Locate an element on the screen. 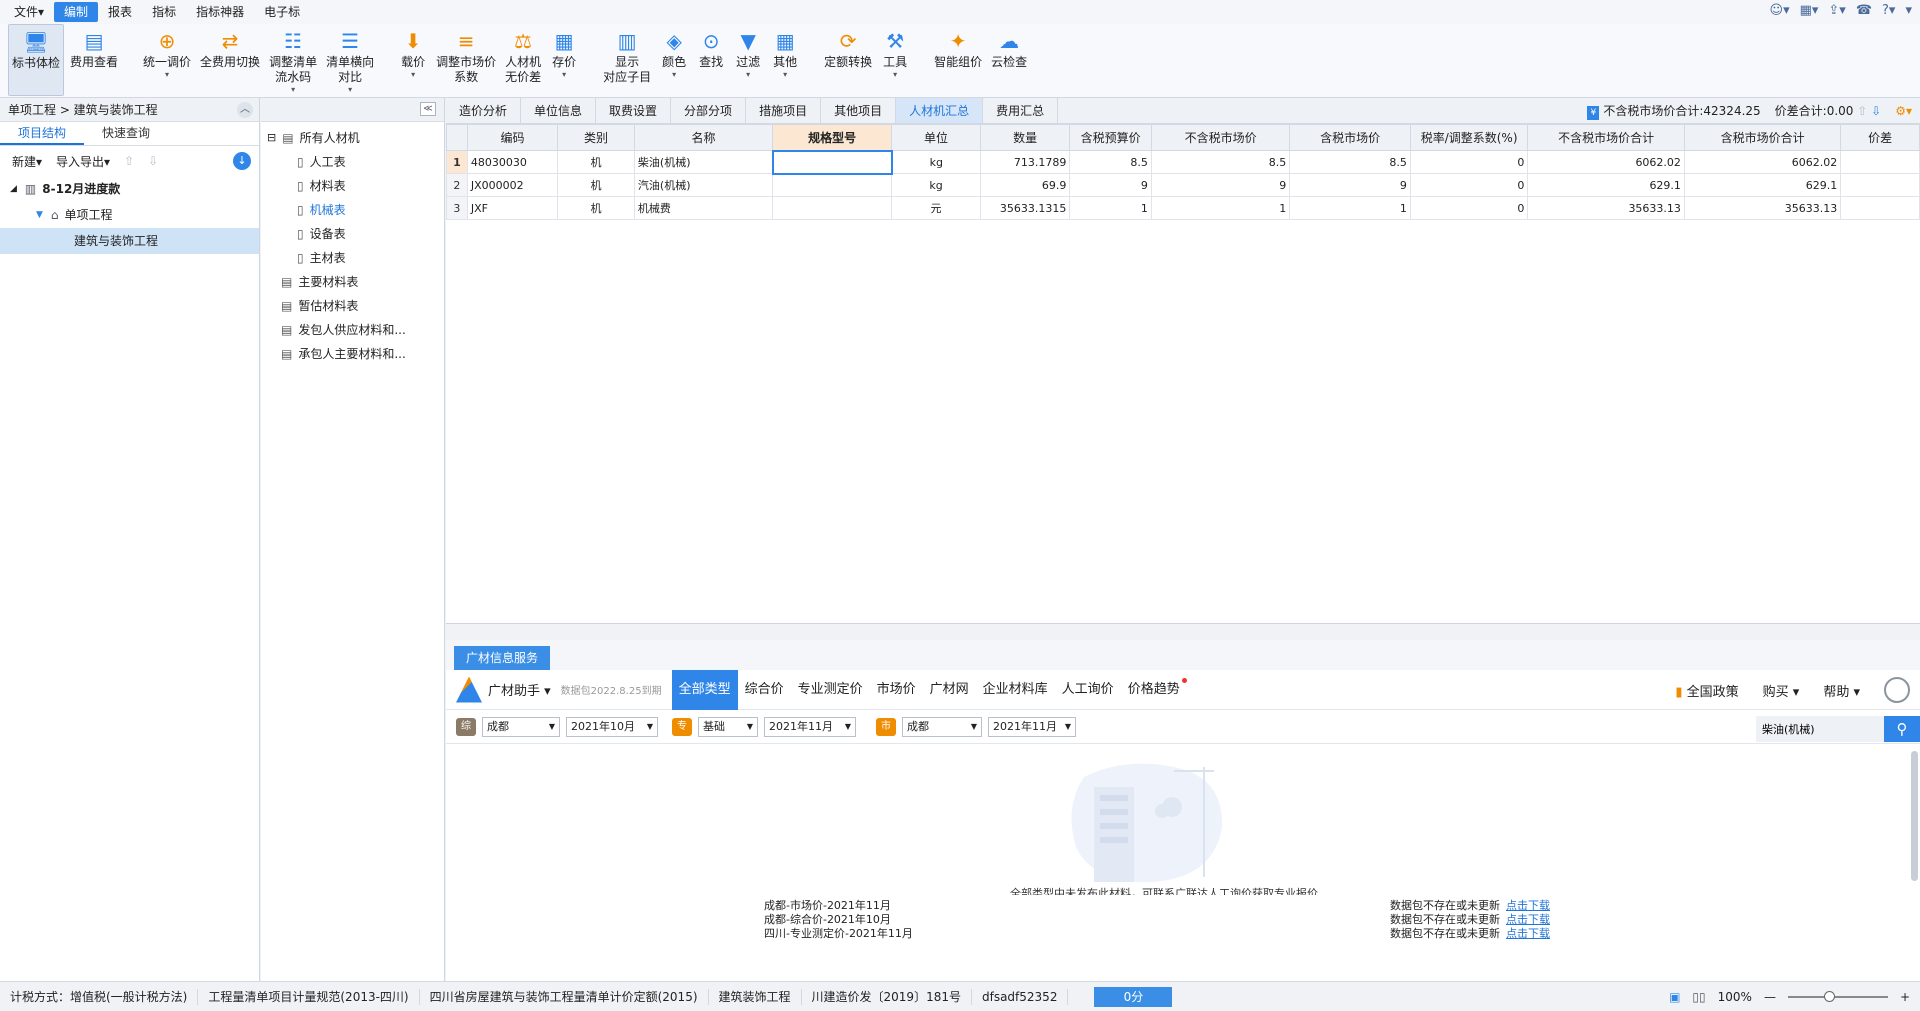  more-icon: ▾ is located at coordinates (1908, 10).